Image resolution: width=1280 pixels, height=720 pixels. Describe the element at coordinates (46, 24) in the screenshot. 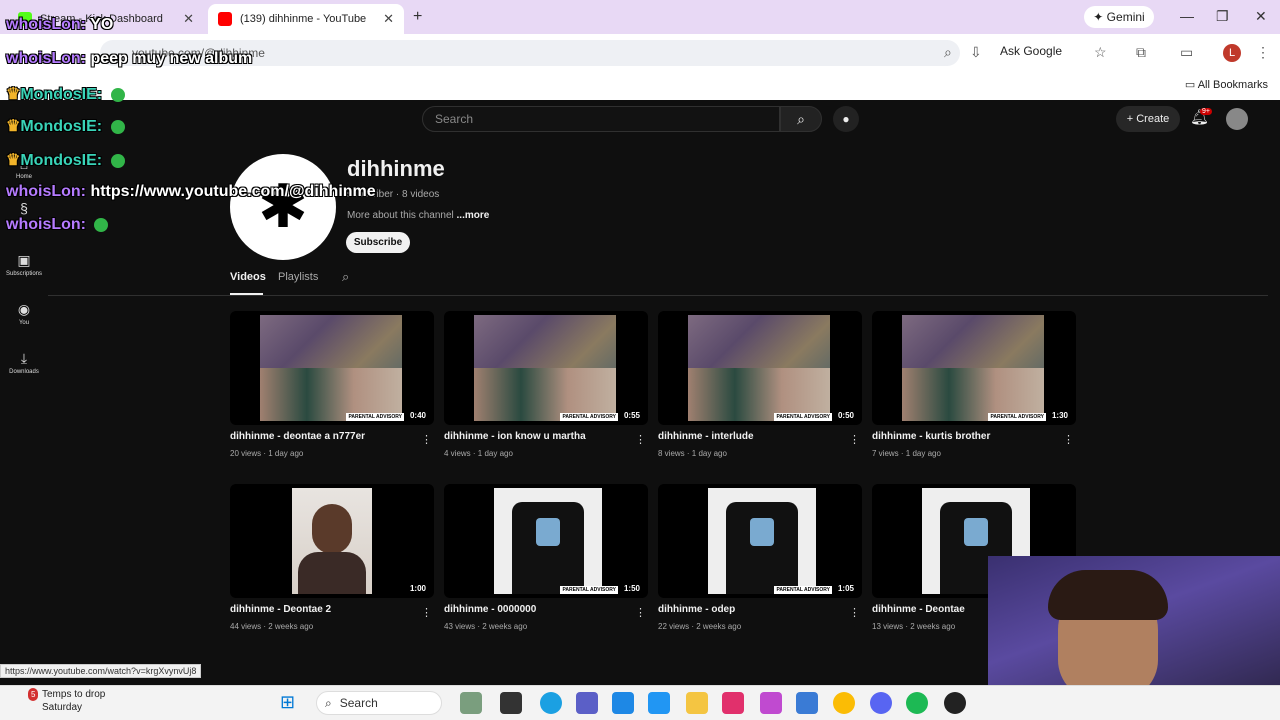

I see `chat-username: whoisLon:` at that location.